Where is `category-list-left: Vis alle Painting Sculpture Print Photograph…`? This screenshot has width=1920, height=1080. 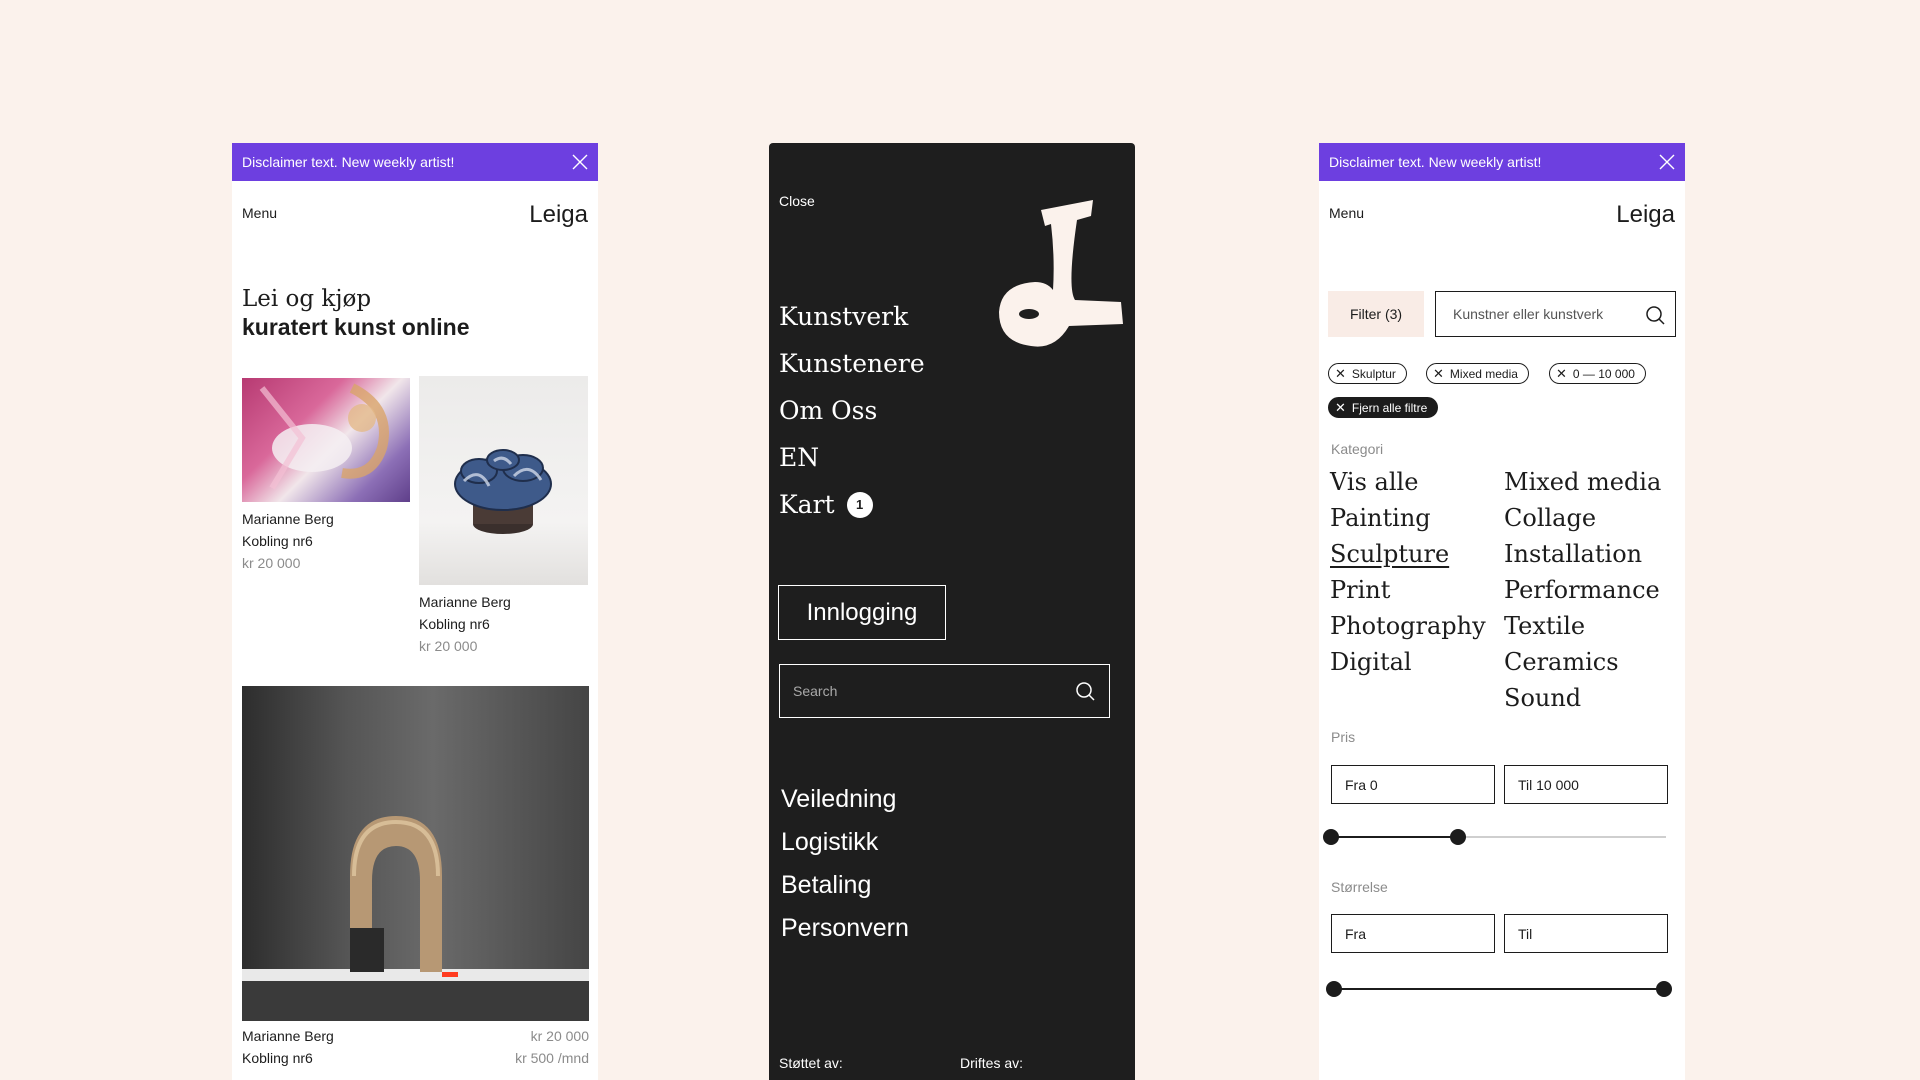
category-list-left: Vis alle Painting Sculpture Print Photograph… is located at coordinates (1408, 576).